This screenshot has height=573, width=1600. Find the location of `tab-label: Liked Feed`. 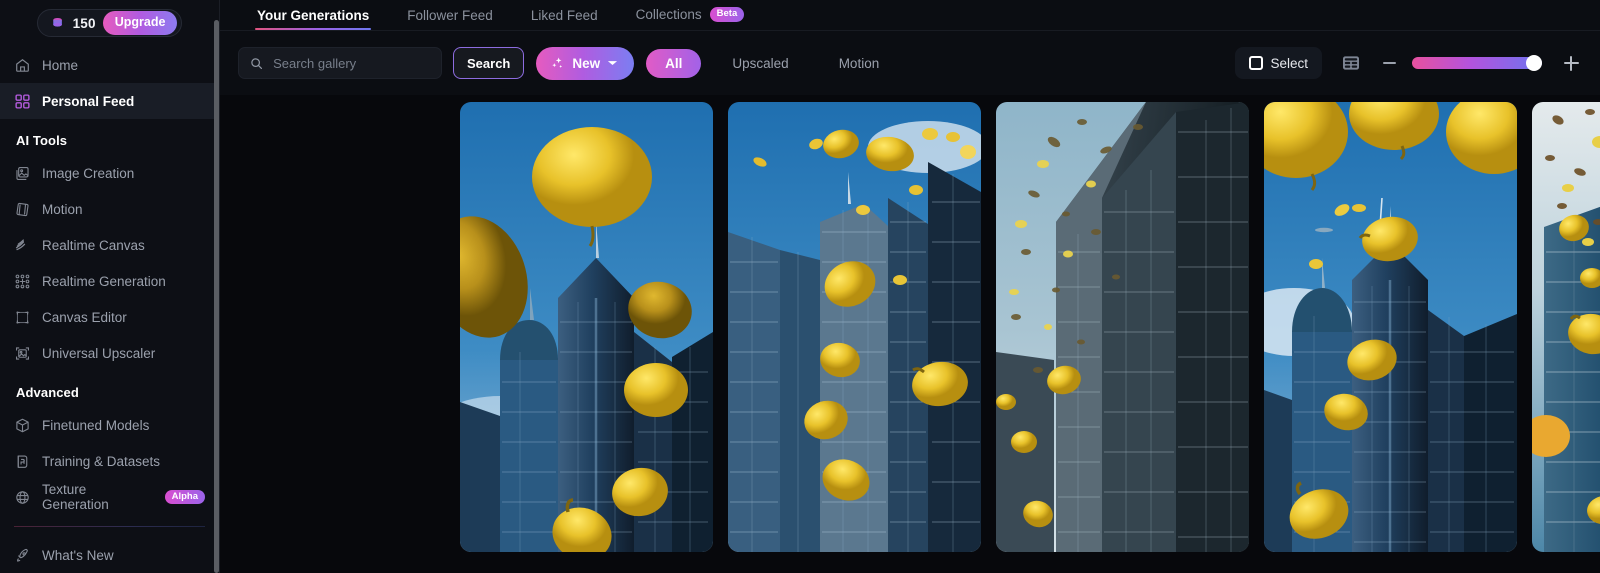

tab-label: Liked Feed is located at coordinates (564, 15).